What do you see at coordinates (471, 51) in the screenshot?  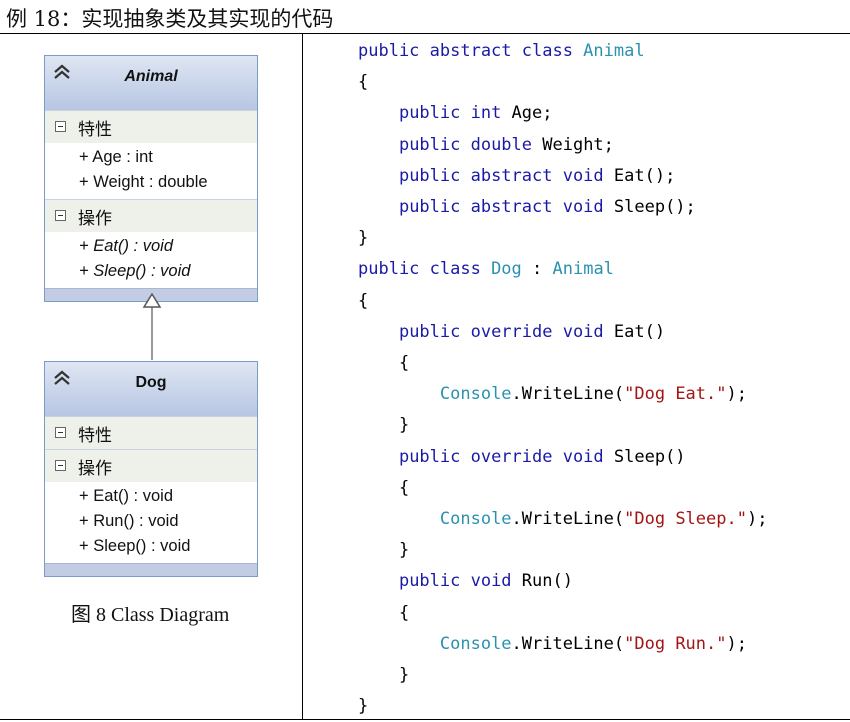 I see `code-token: public abstract class` at bounding box center [471, 51].